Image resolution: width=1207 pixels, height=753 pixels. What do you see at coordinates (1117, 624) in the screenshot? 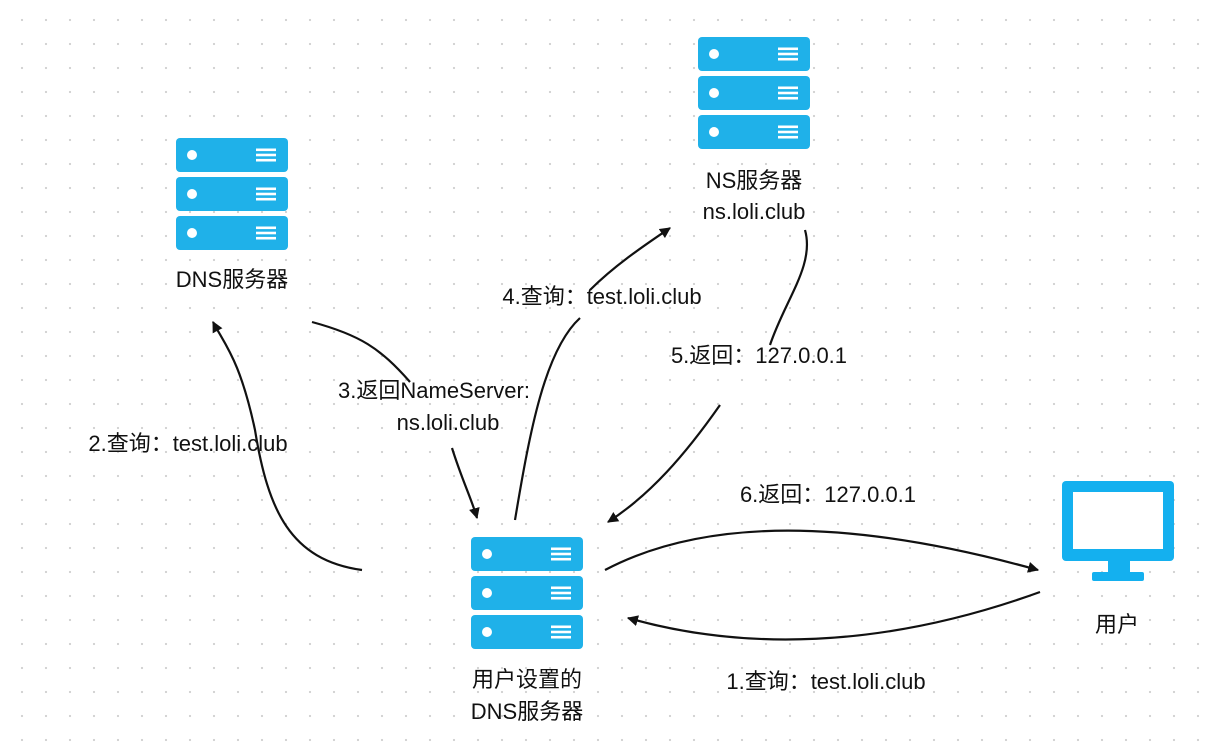
I see `user-label: 用户` at bounding box center [1117, 624].